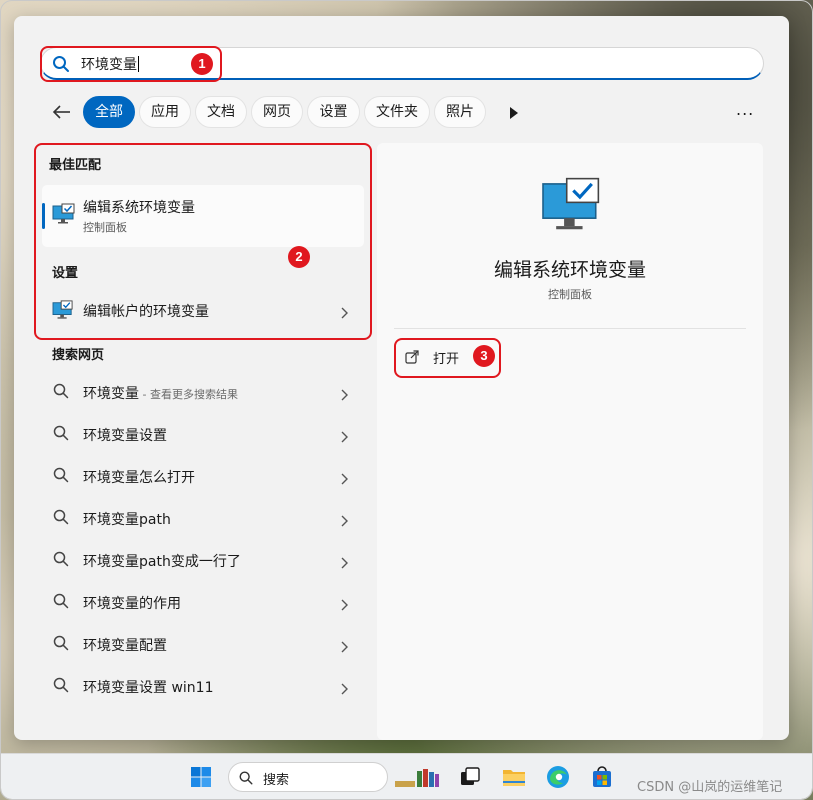  Describe the element at coordinates (221, 112) in the screenshot. I see `filter-chip-documents: 文档` at that location.